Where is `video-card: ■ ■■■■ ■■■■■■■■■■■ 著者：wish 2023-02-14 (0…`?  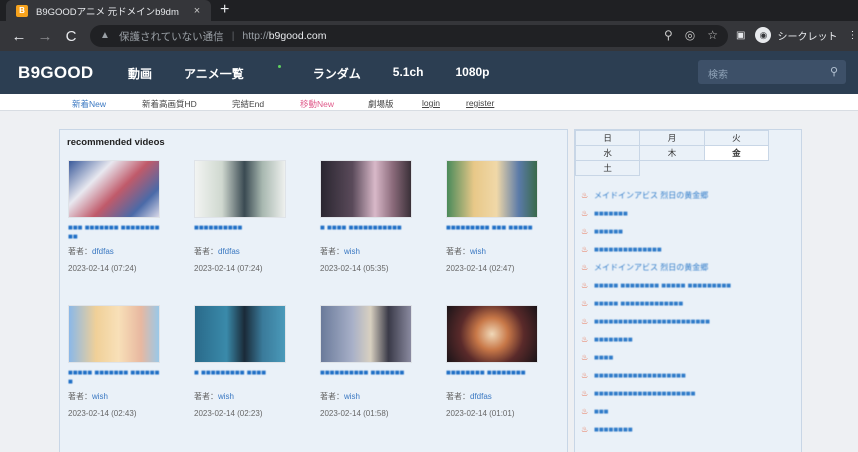
video-card: ■ ■■■■ ■■■■■■■■■■■ 著者：wish 2023-02-14 (0… is located at coordinates (370, 216).